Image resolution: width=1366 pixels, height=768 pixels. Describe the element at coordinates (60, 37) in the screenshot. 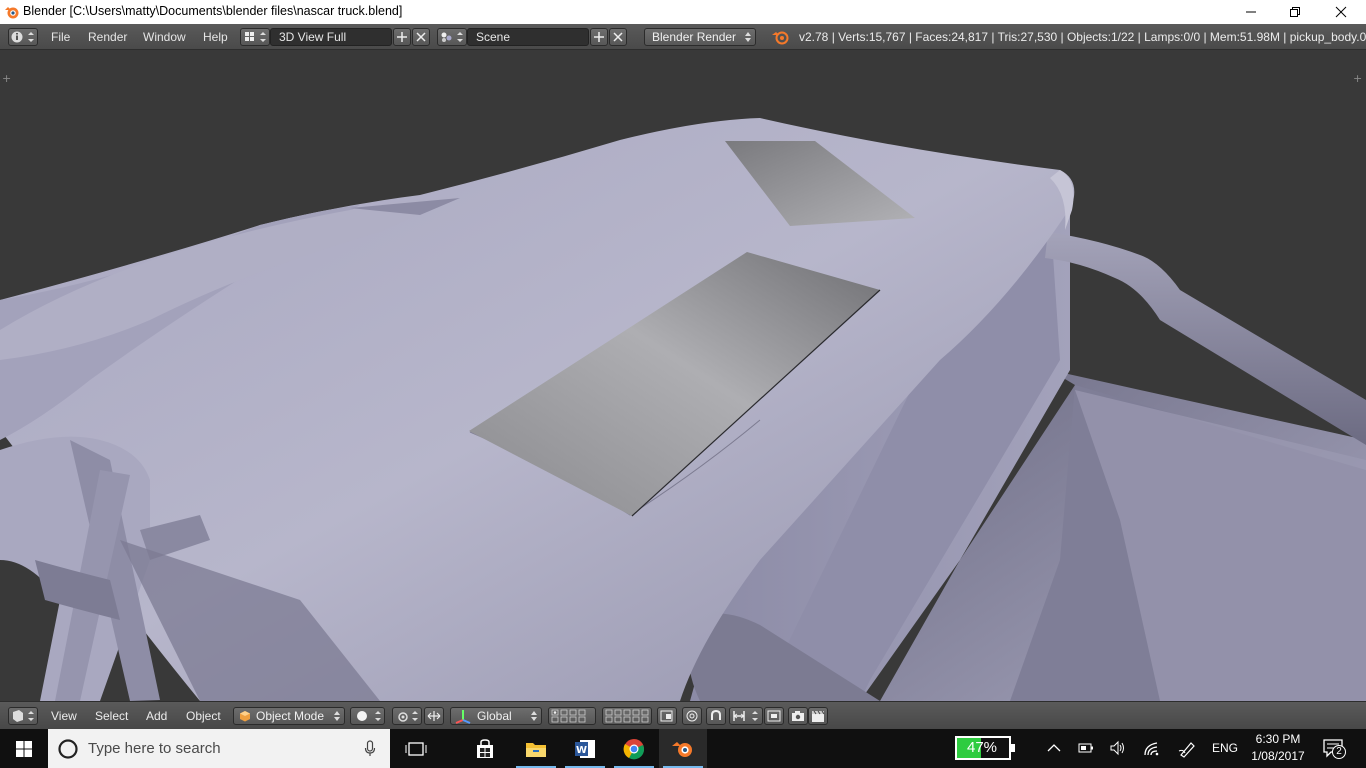

I see `menu-file: File` at that location.